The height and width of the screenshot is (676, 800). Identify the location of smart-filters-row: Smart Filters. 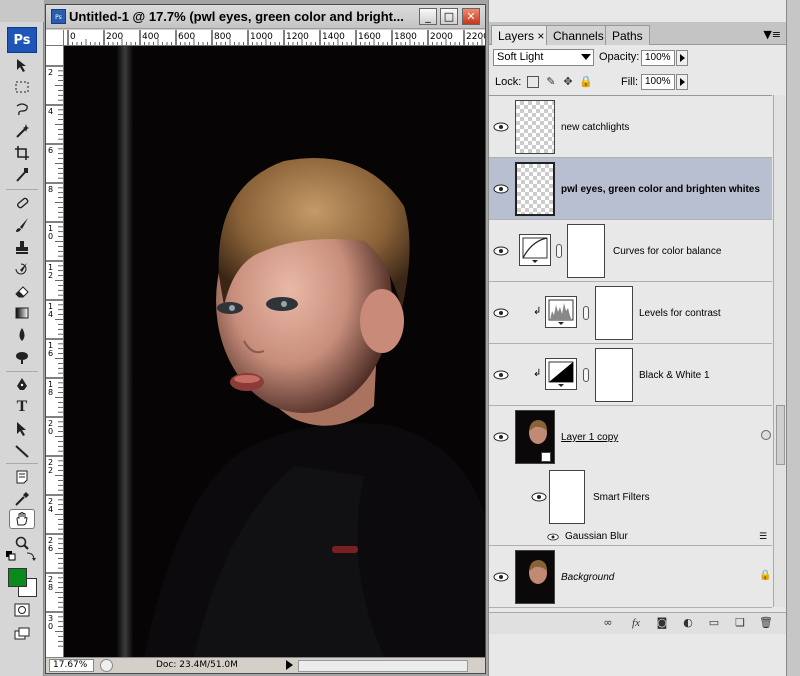
(630, 498).